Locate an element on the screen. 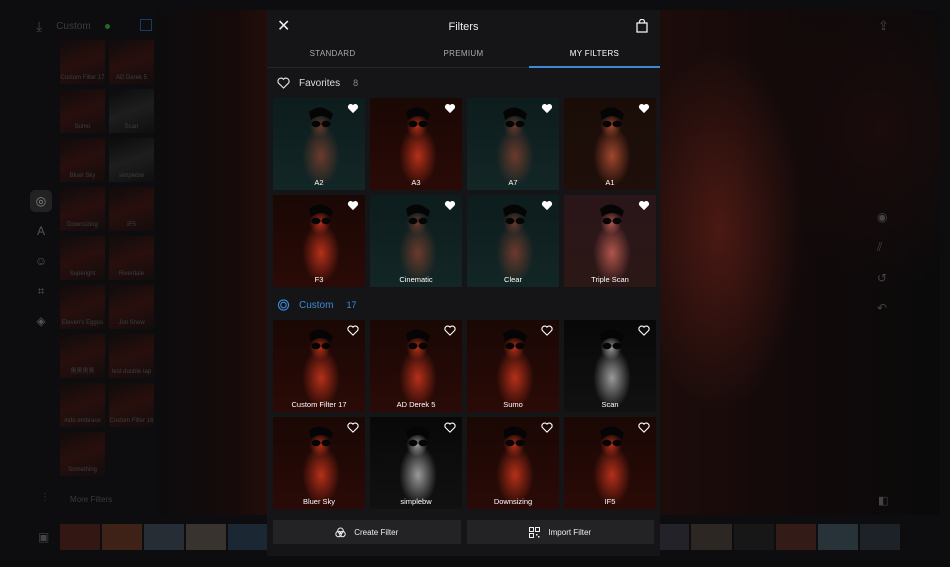 The width and height of the screenshot is (950, 567). background-filter-name: Scan is located at coordinates (131, 127).